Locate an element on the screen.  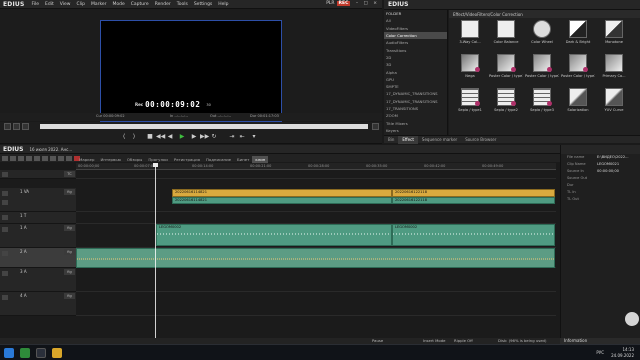
folder-item: AudioFilters is located at coordinates (415, 42).